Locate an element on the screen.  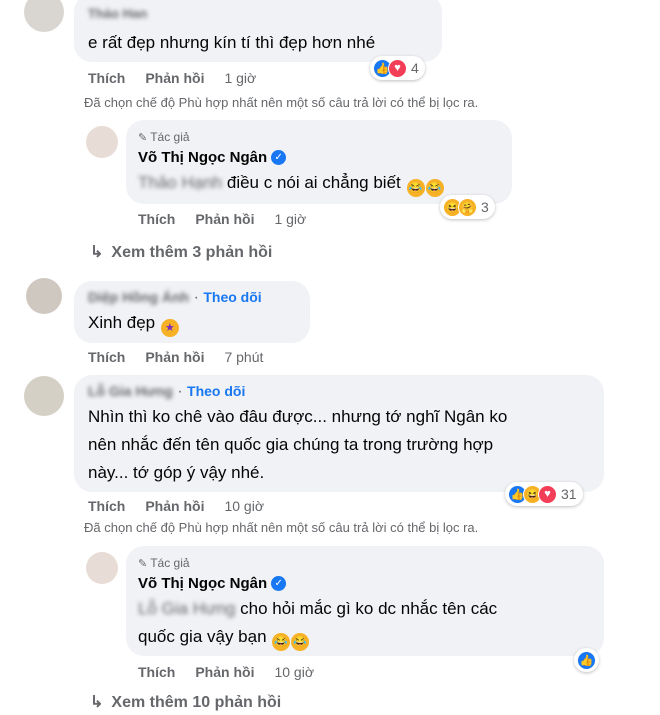
reaction-count: 4 is located at coordinates (415, 68).